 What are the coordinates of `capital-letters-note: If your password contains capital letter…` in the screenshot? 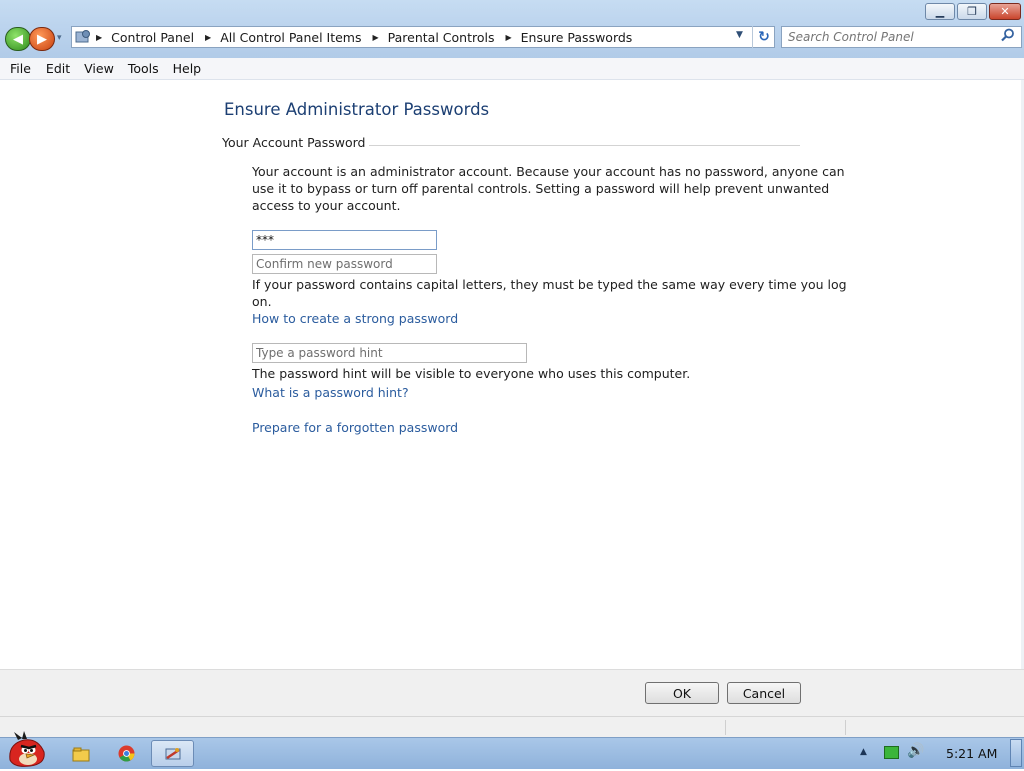 It's located at (549, 293).